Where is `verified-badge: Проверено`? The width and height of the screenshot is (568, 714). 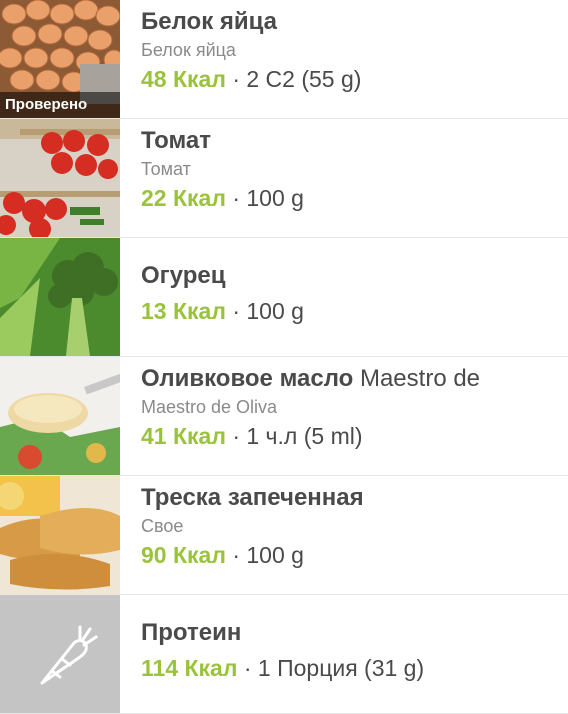 verified-badge: Проверено is located at coordinates (60, 105).